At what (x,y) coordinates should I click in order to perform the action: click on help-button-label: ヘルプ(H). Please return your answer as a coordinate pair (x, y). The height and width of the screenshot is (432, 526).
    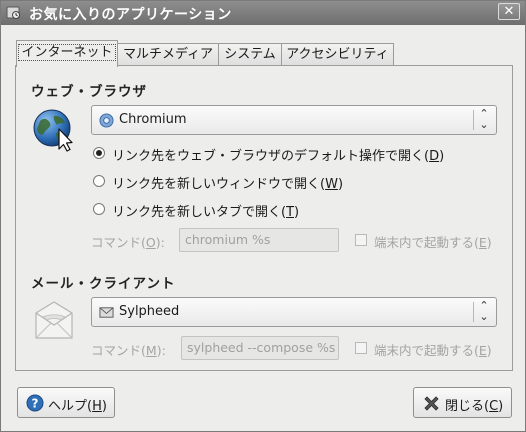
    Looking at the image, I should click on (77, 406).